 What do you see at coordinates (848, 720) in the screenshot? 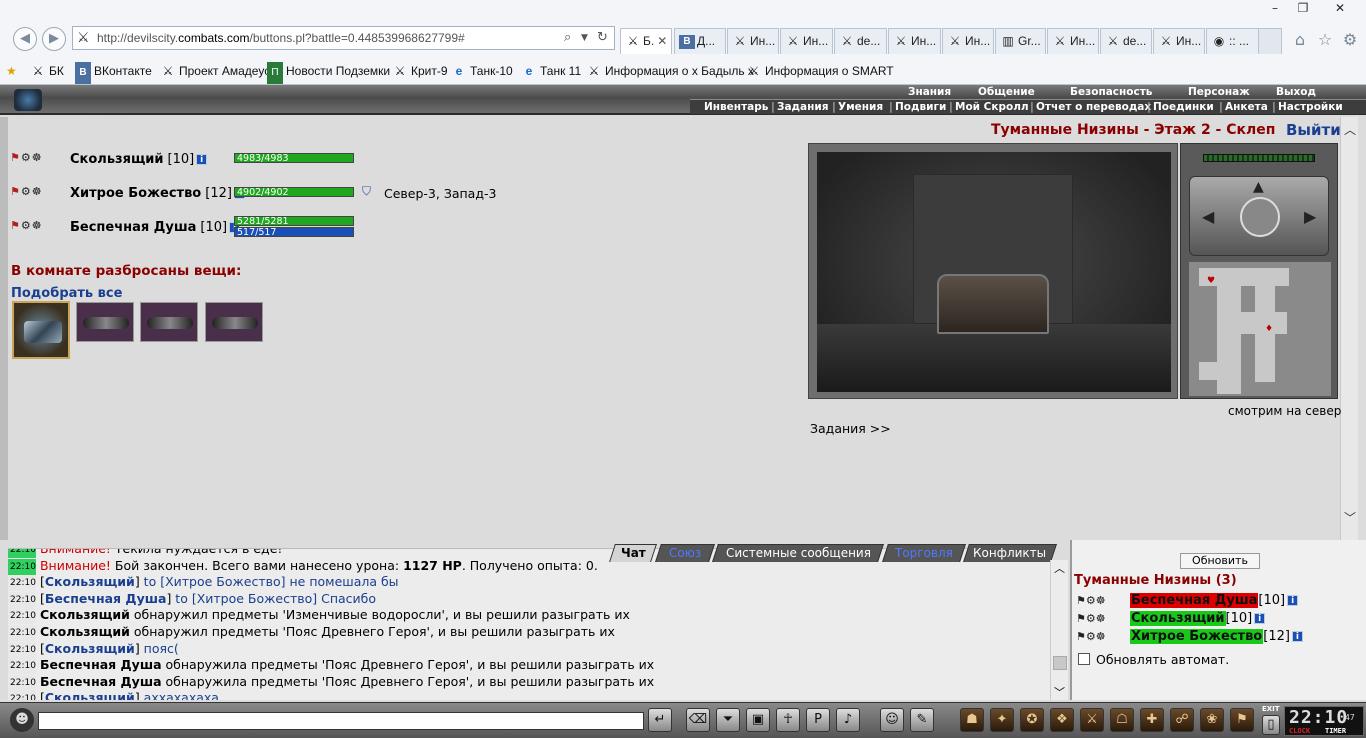
I see `sound-icon: ♪` at bounding box center [848, 720].